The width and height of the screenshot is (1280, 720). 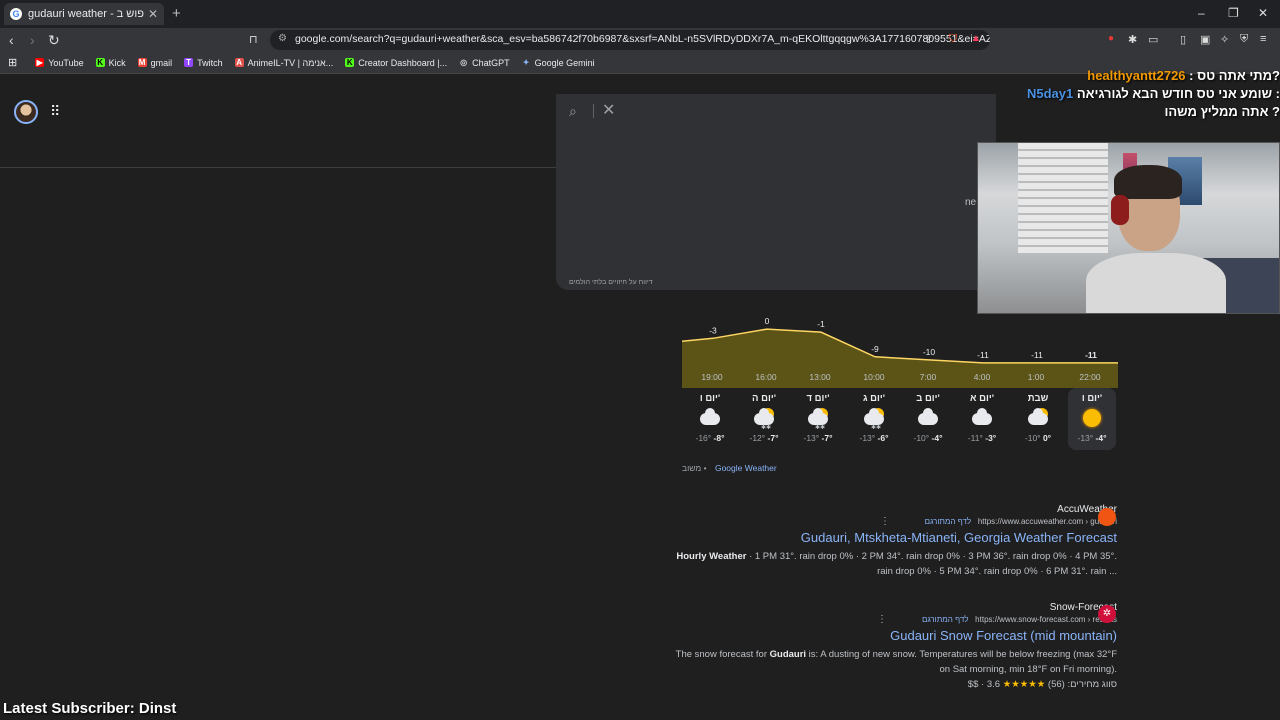 What do you see at coordinates (55, 111) in the screenshot?
I see `google-apps-icon: ⠿` at bounding box center [55, 111].